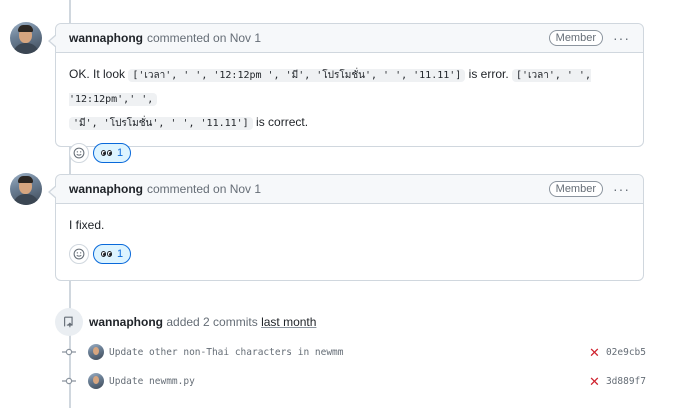  I want to click on event-time-link: last month, so click(288, 322).